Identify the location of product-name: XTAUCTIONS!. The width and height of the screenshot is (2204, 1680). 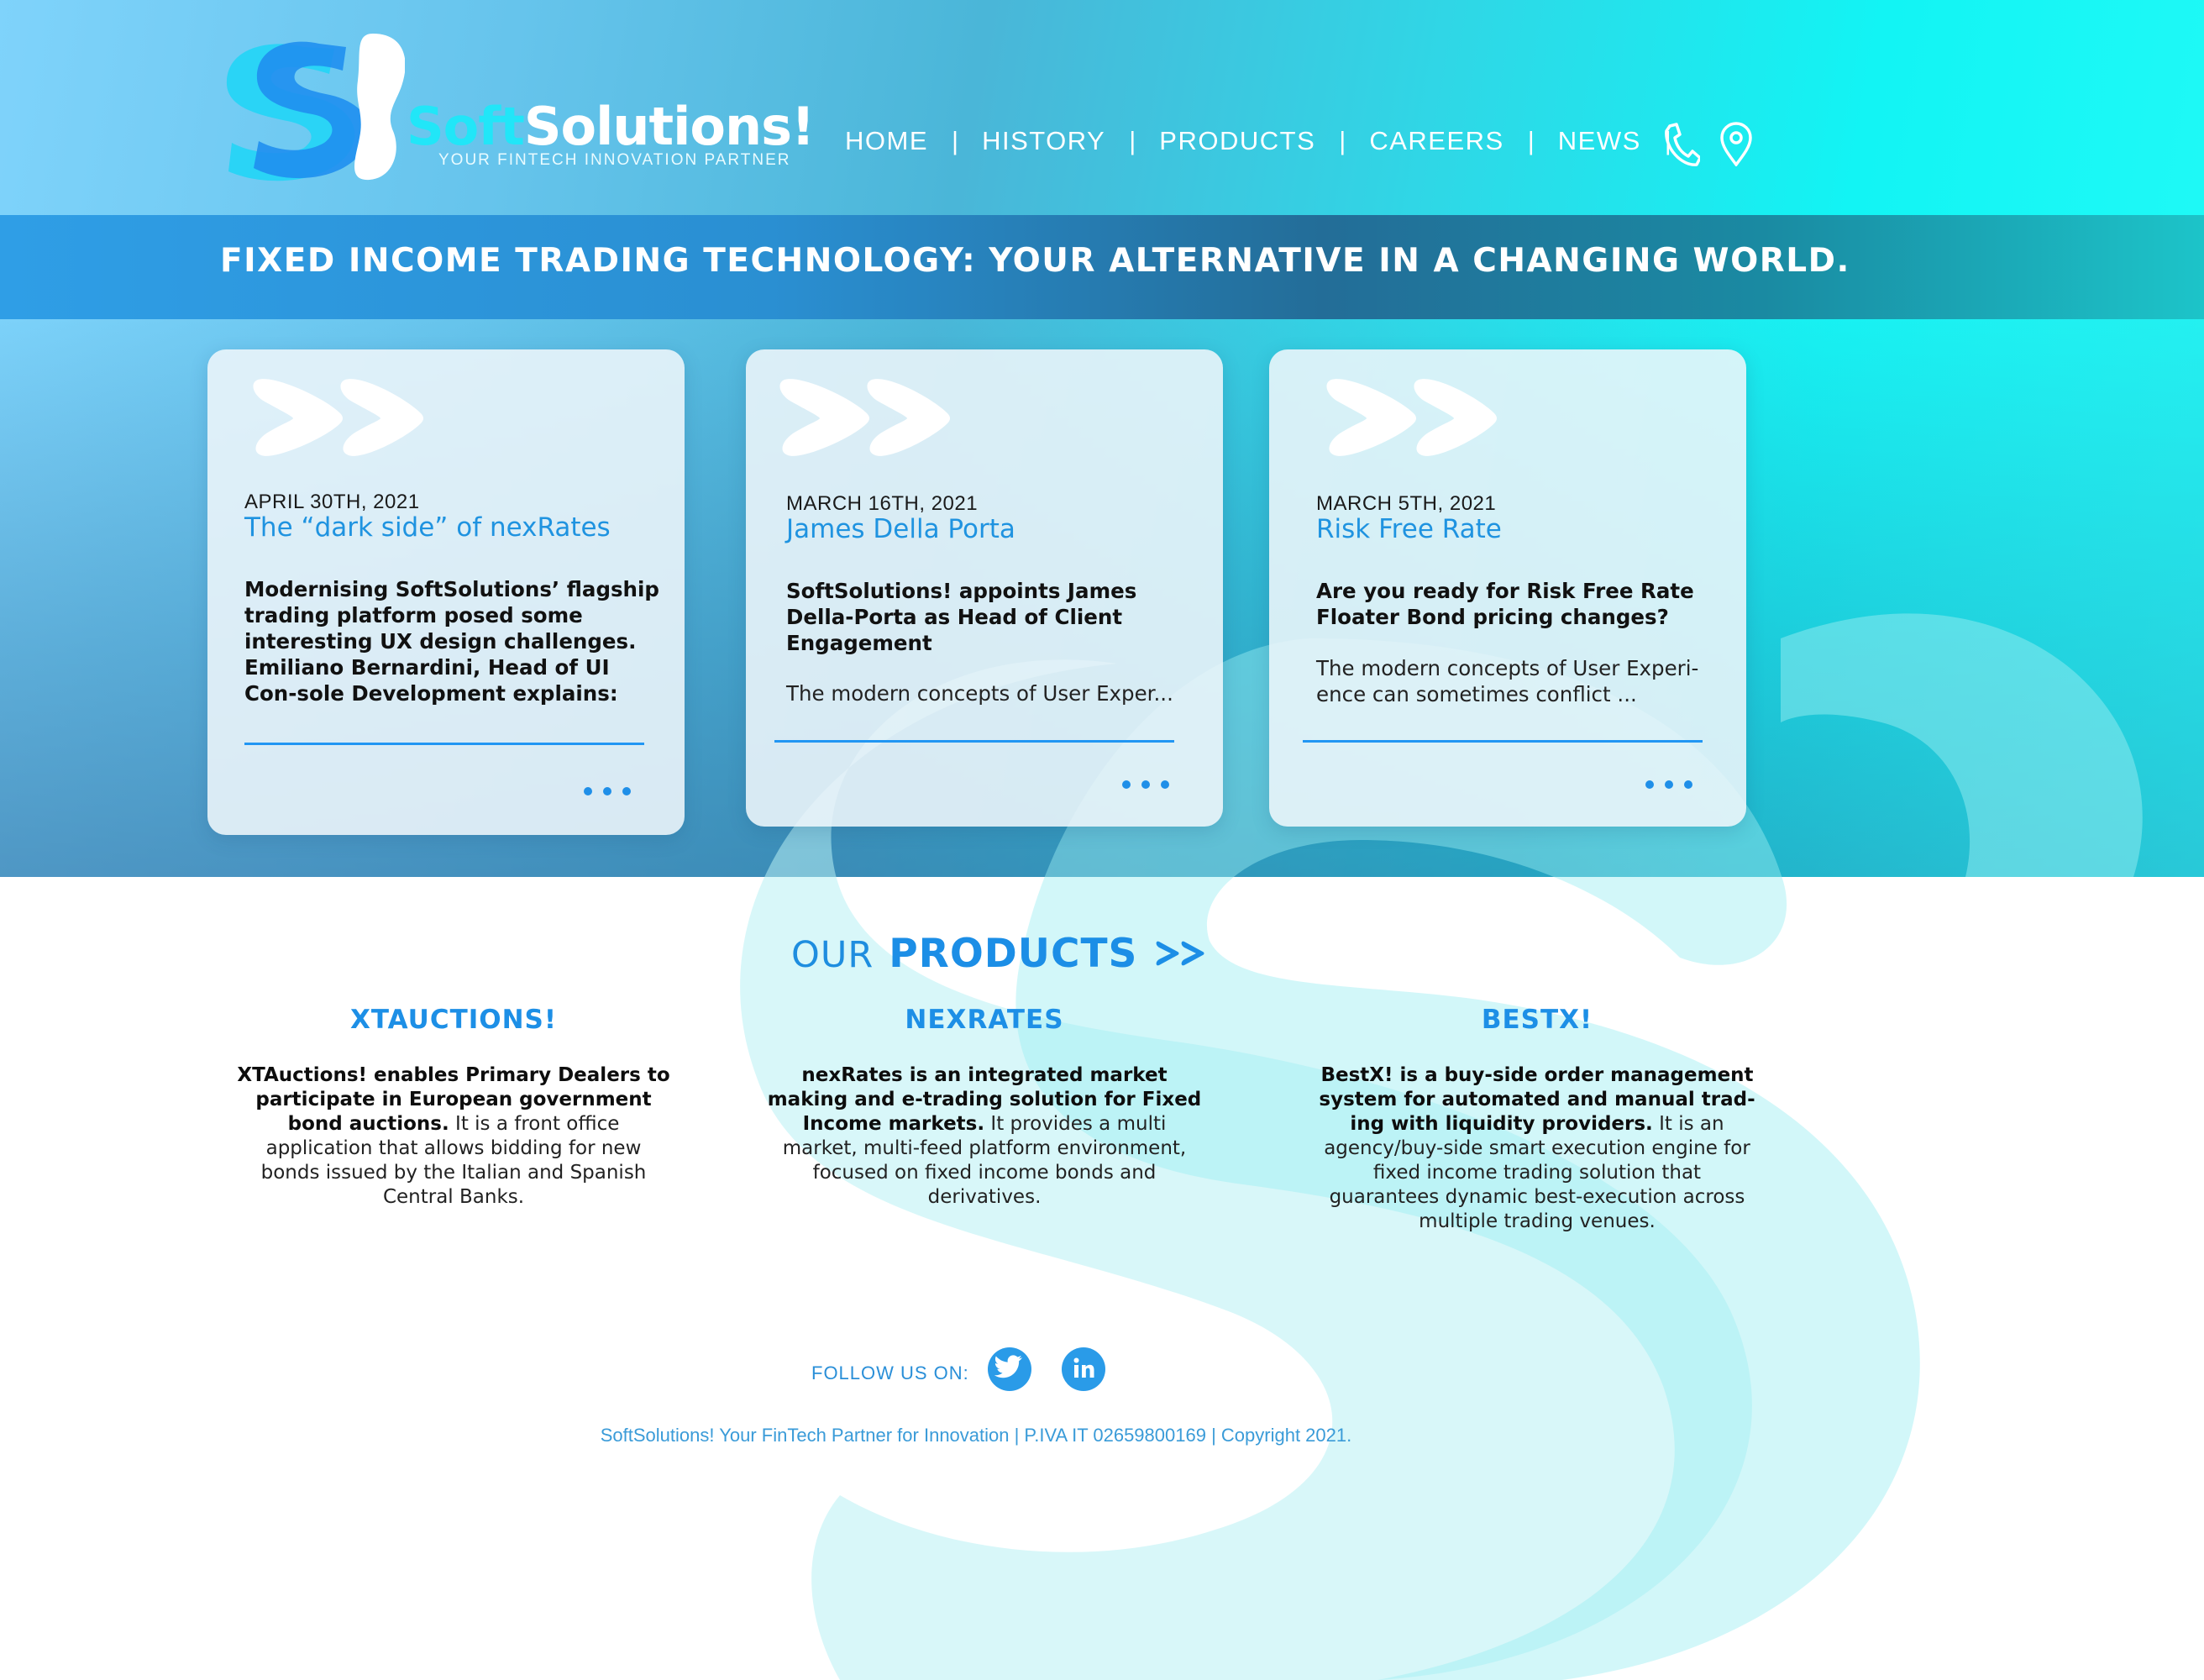
(453, 1023).